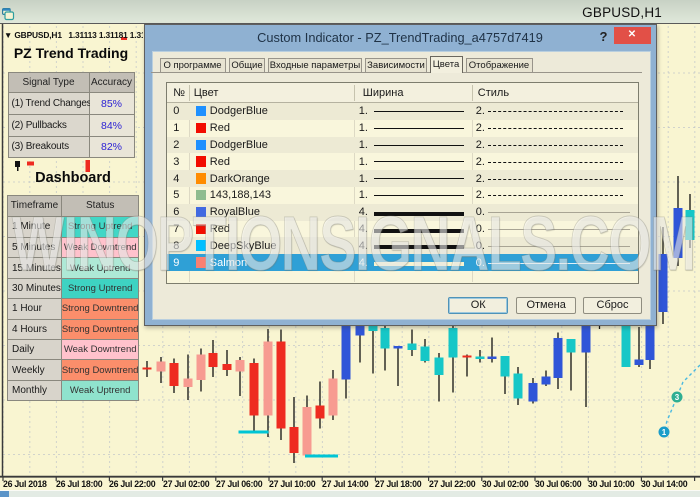  What do you see at coordinates (677, 397) in the screenshot?
I see `svg-text: 3` at bounding box center [677, 397].